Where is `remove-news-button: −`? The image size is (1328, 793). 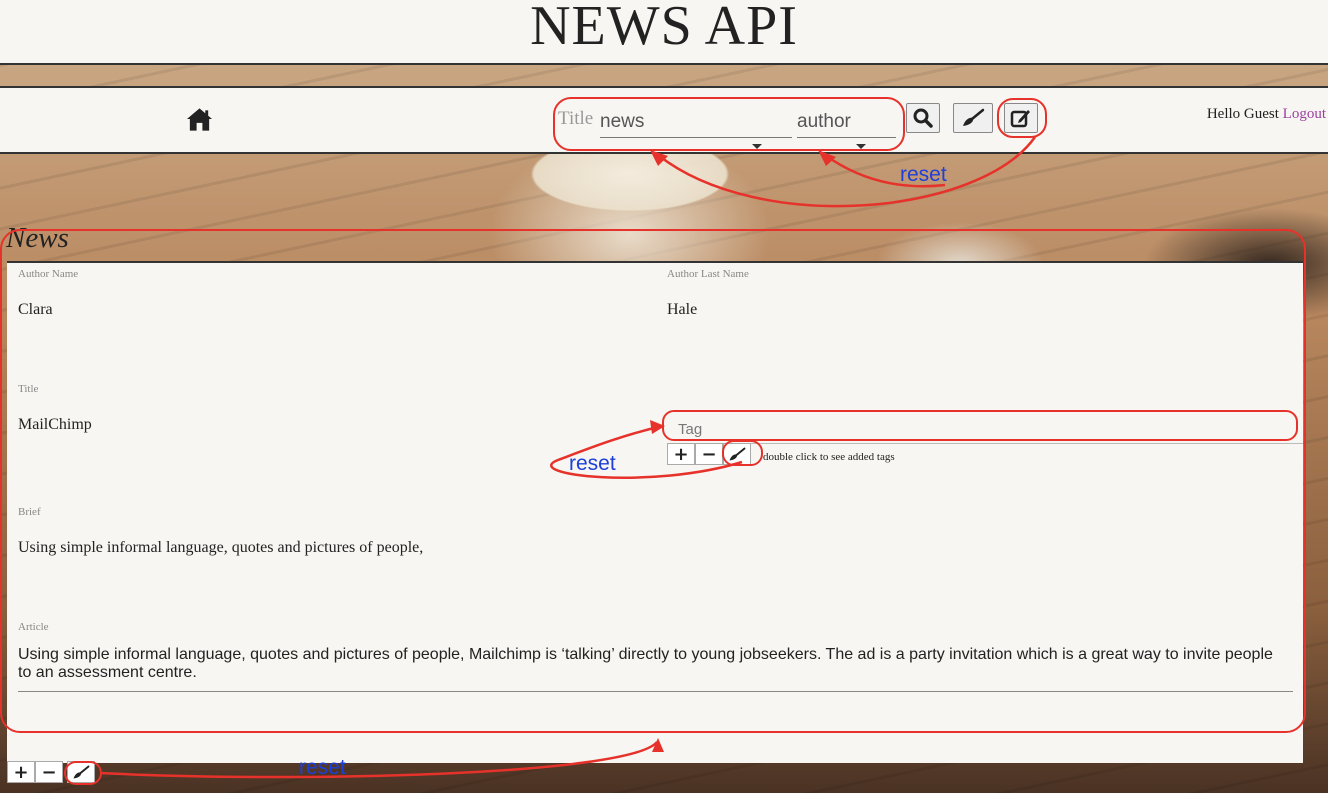
remove-news-button: − is located at coordinates (49, 772).